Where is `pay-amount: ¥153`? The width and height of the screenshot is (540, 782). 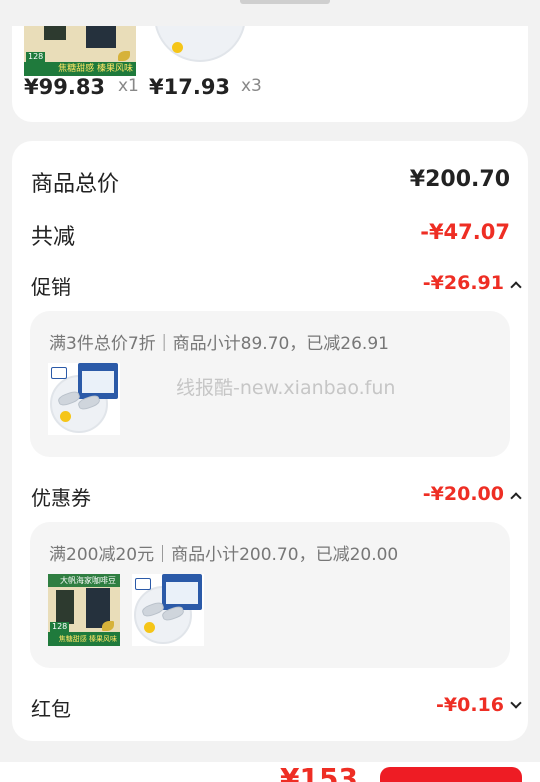
pay-amount: ¥153 is located at coordinates (319, 772).